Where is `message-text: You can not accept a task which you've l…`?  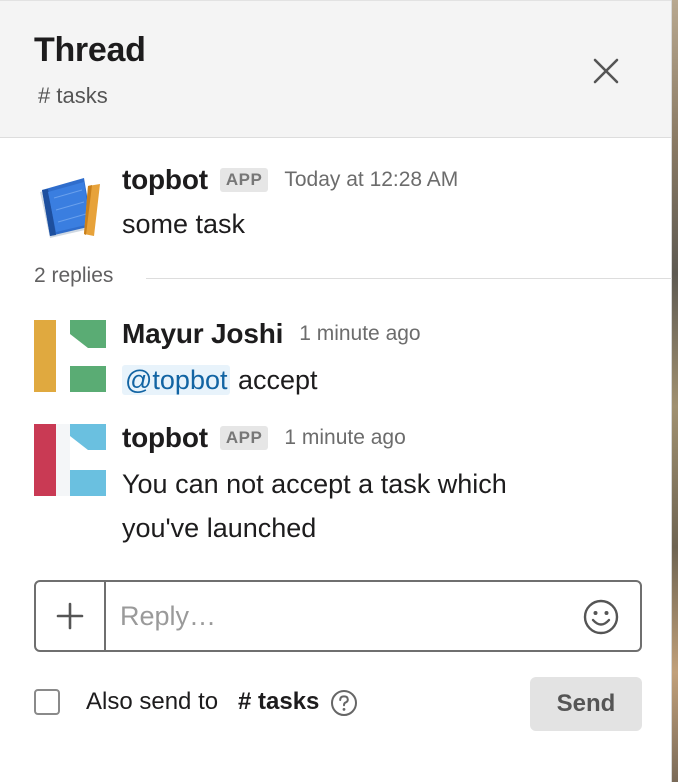 message-text: You can not accept a task which you've l… is located at coordinates (314, 506).